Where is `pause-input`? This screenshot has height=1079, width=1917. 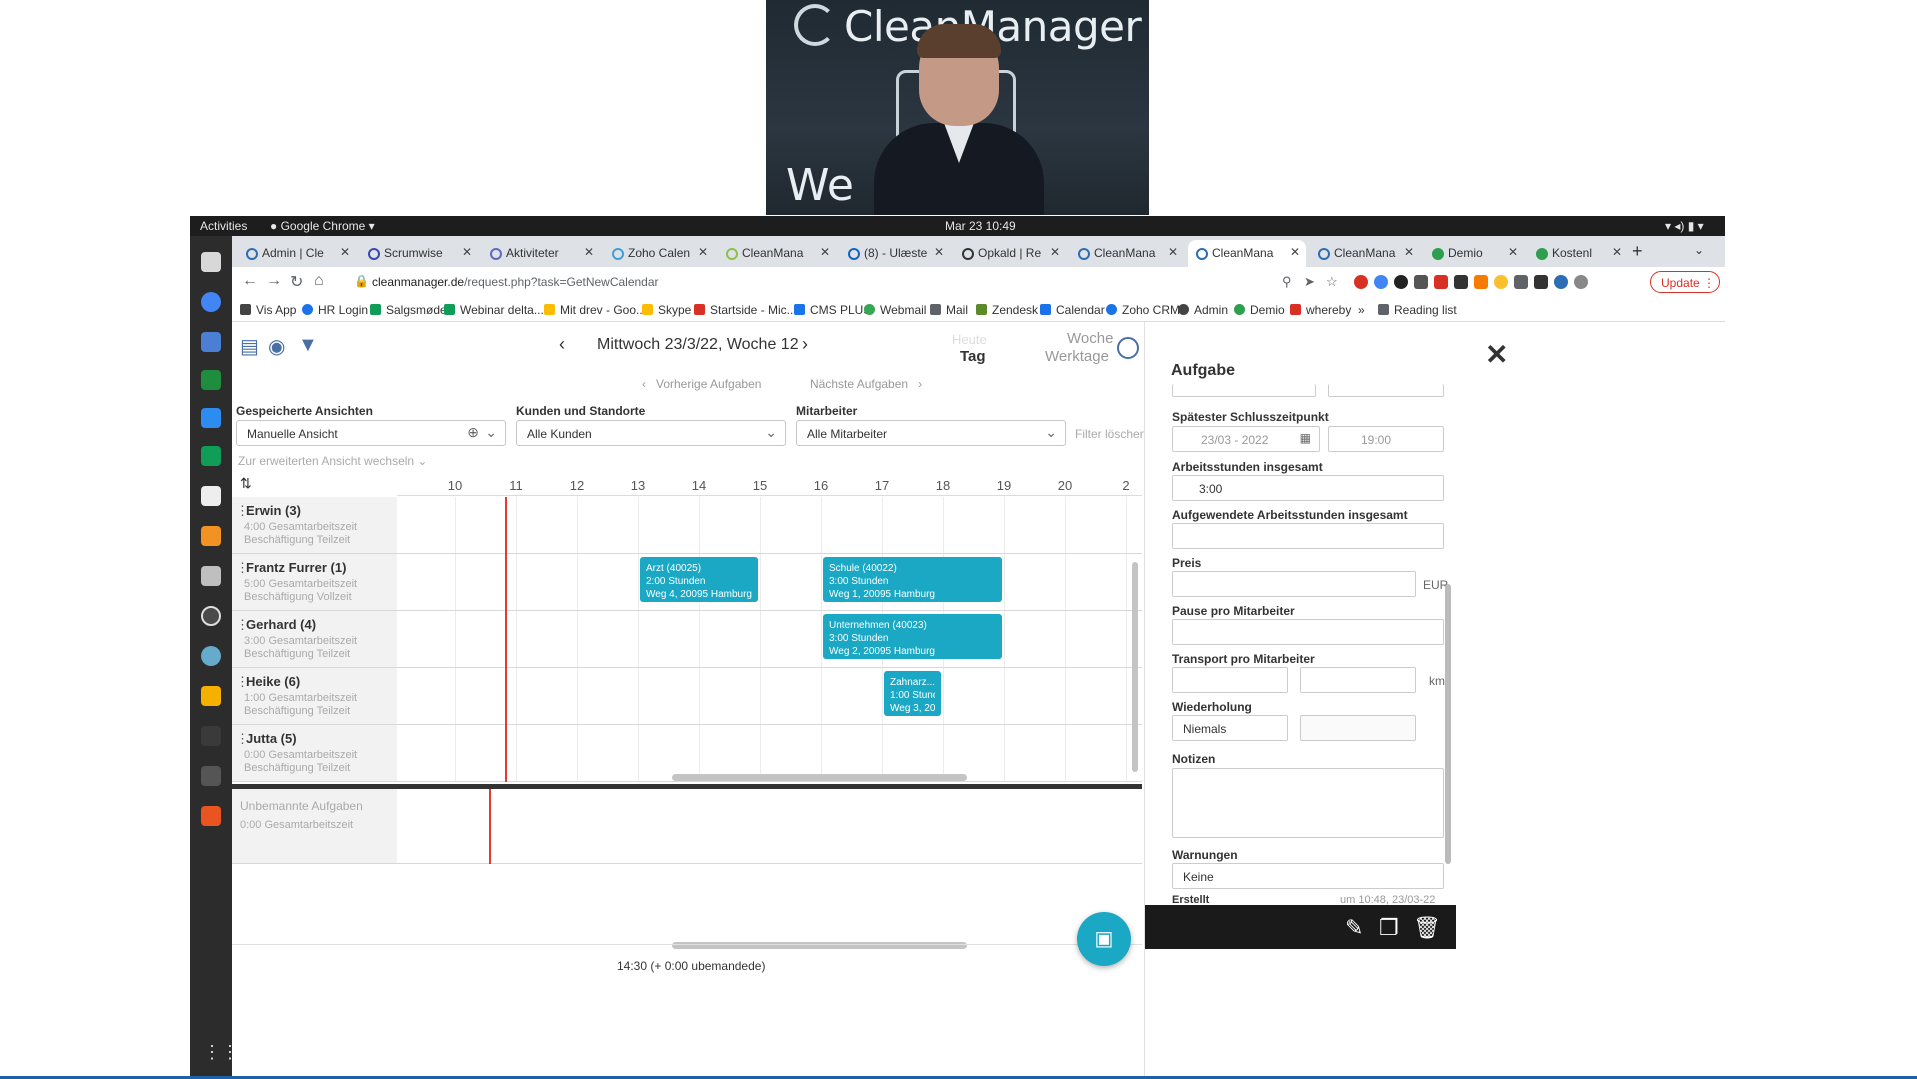 pause-input is located at coordinates (1308, 632).